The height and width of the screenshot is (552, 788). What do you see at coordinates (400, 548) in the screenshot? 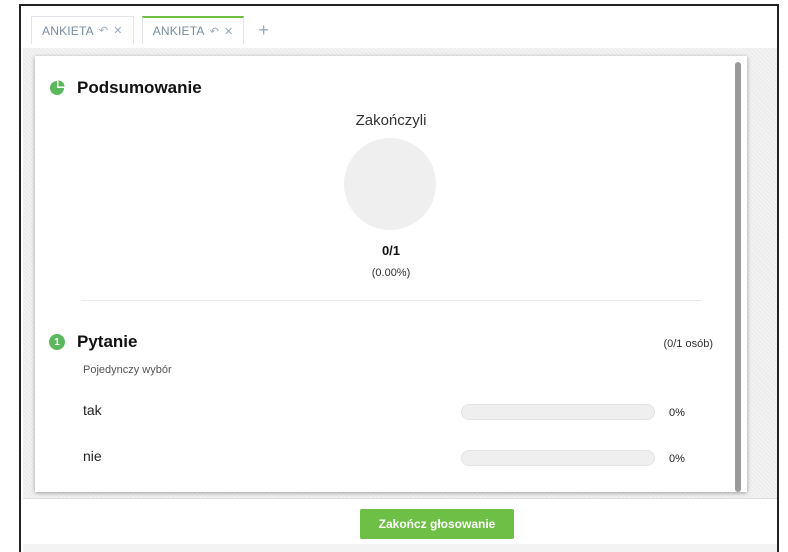
I see `footer-band` at bounding box center [400, 548].